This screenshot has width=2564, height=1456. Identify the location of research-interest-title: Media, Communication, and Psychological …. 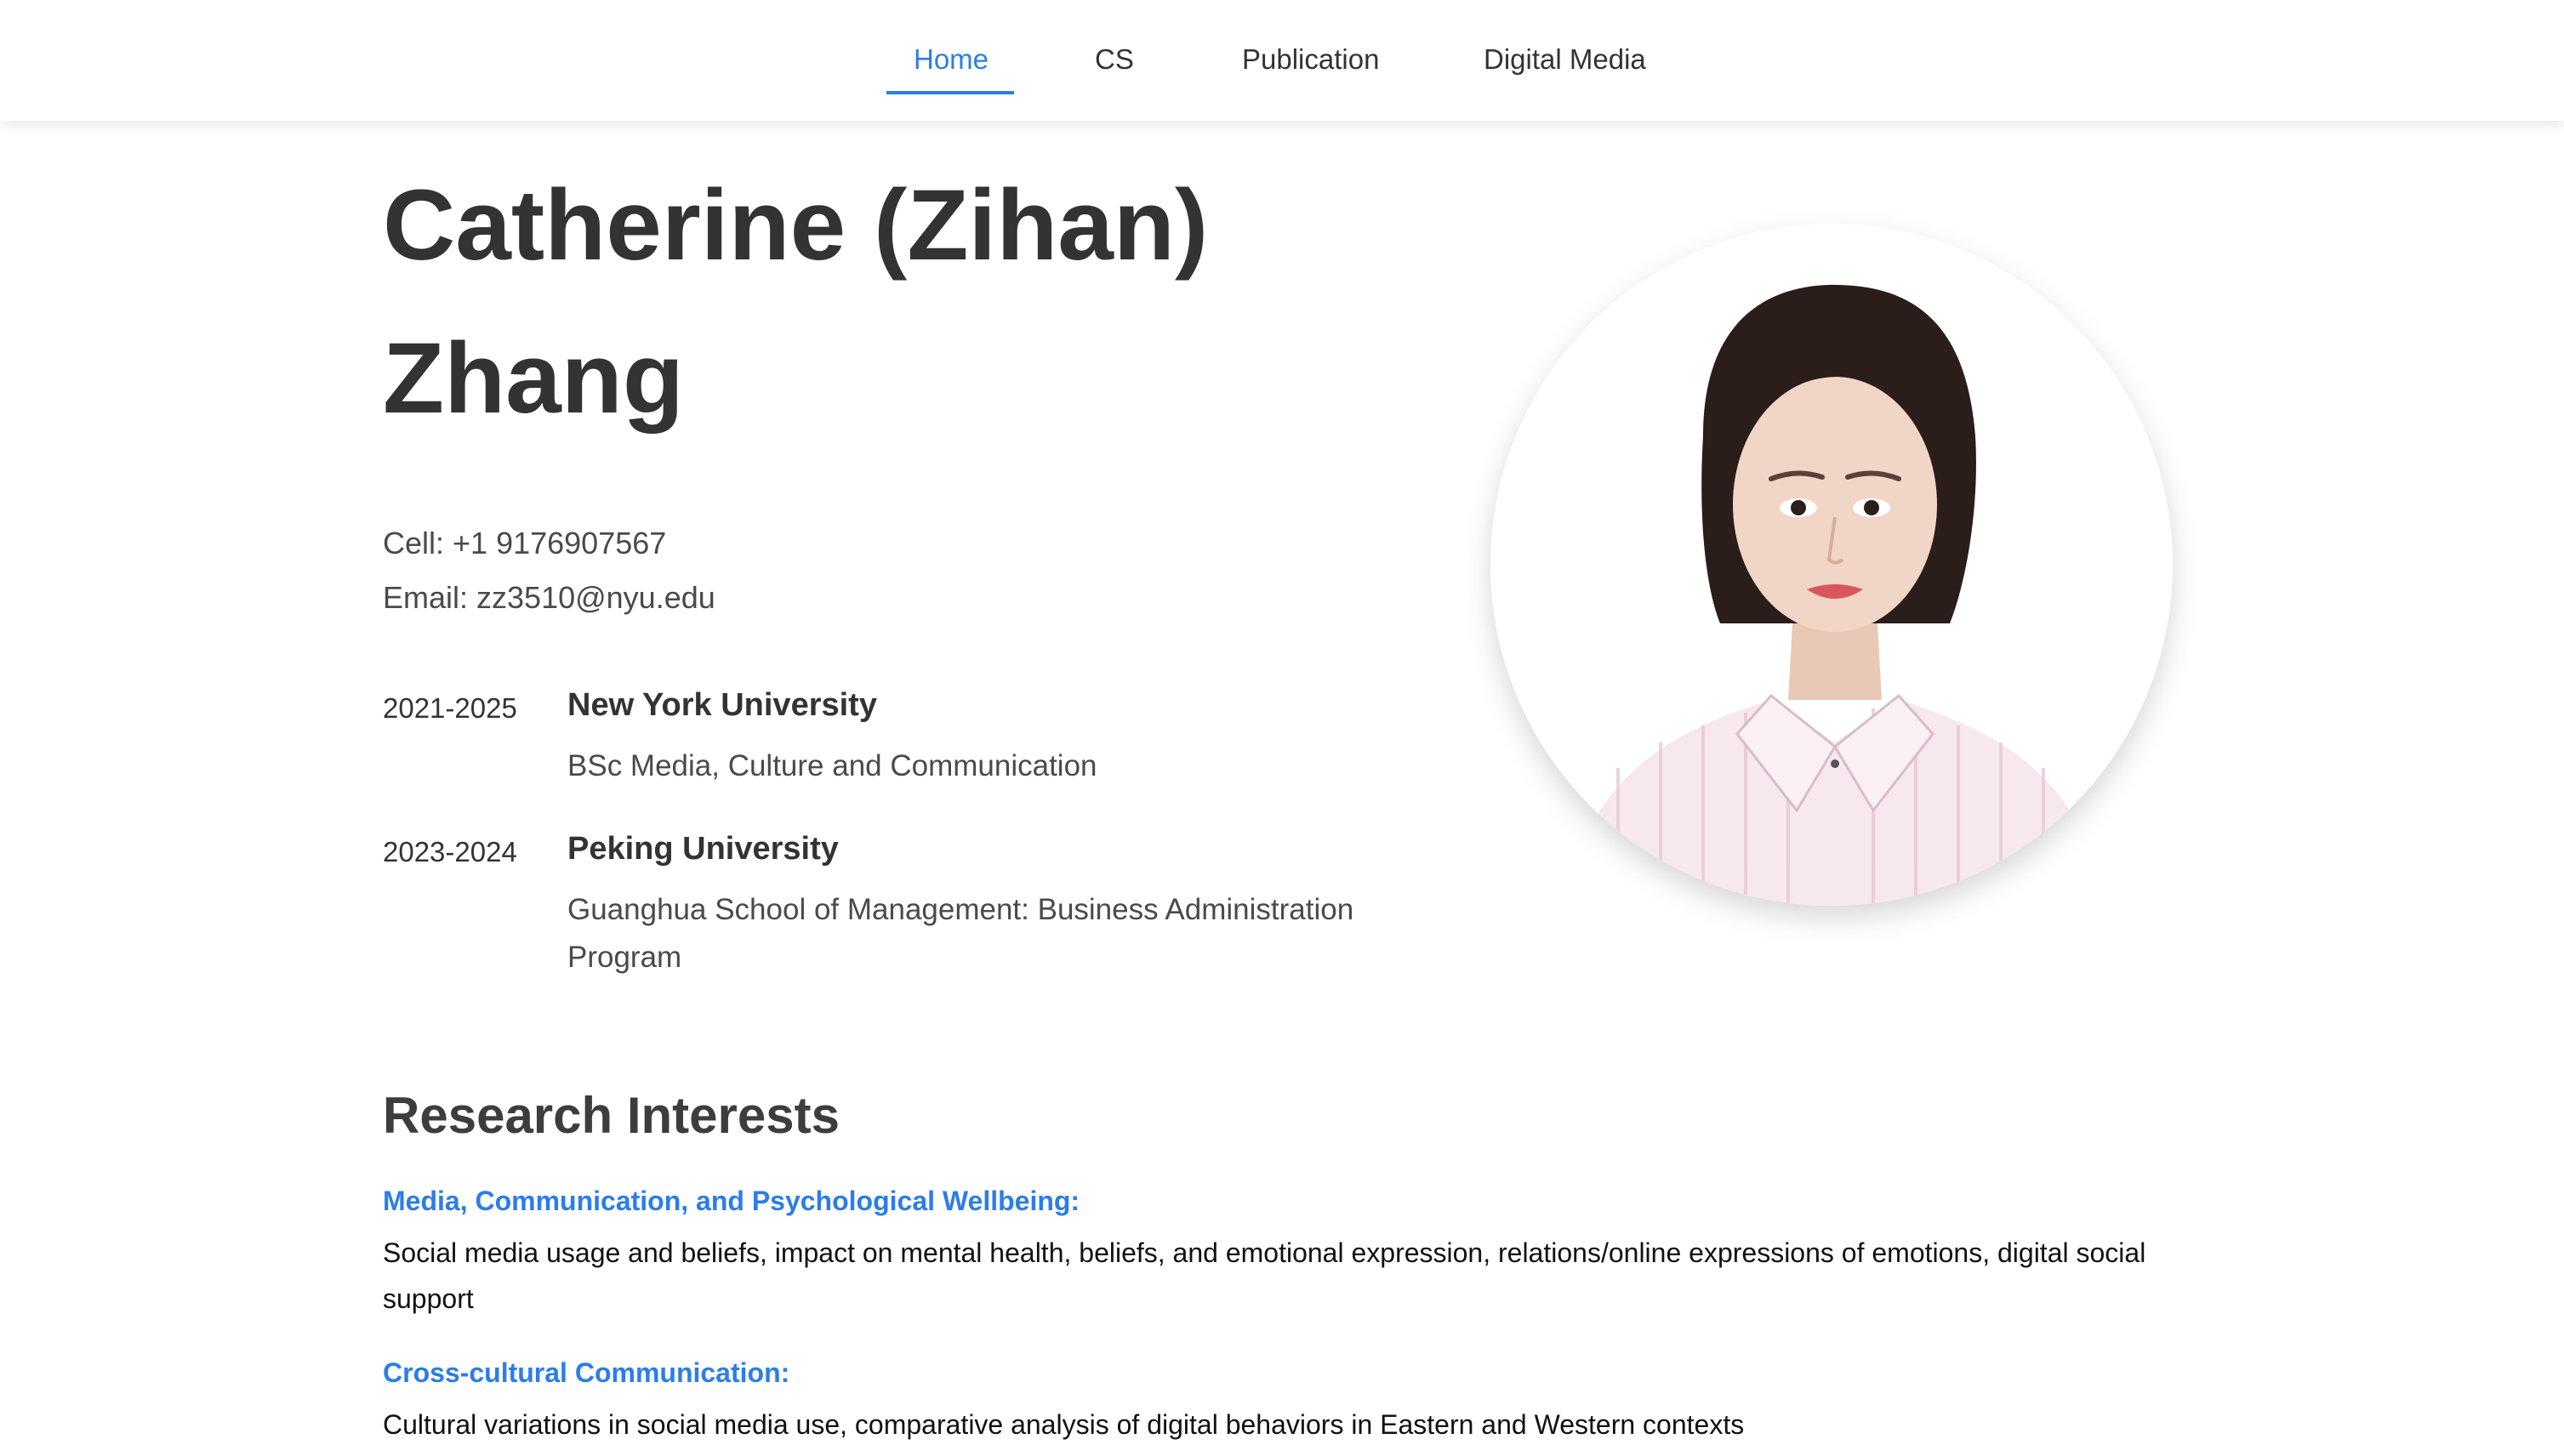
(731, 1201).